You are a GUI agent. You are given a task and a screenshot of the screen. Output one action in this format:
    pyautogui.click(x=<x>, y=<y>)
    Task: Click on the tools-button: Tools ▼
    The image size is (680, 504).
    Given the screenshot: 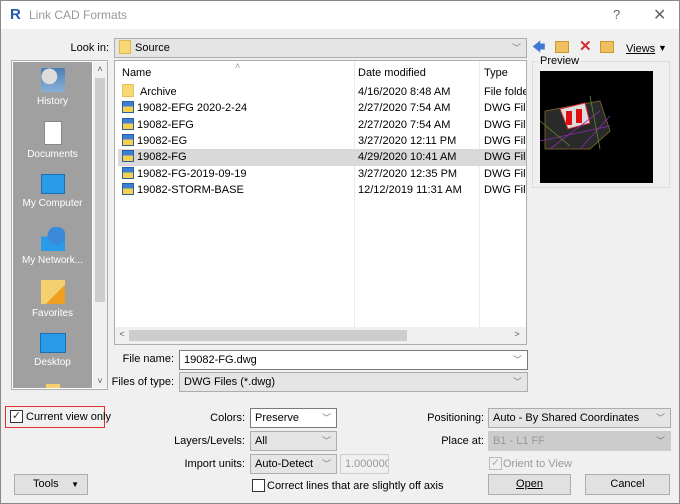 What is the action you would take?
    pyautogui.click(x=51, y=484)
    